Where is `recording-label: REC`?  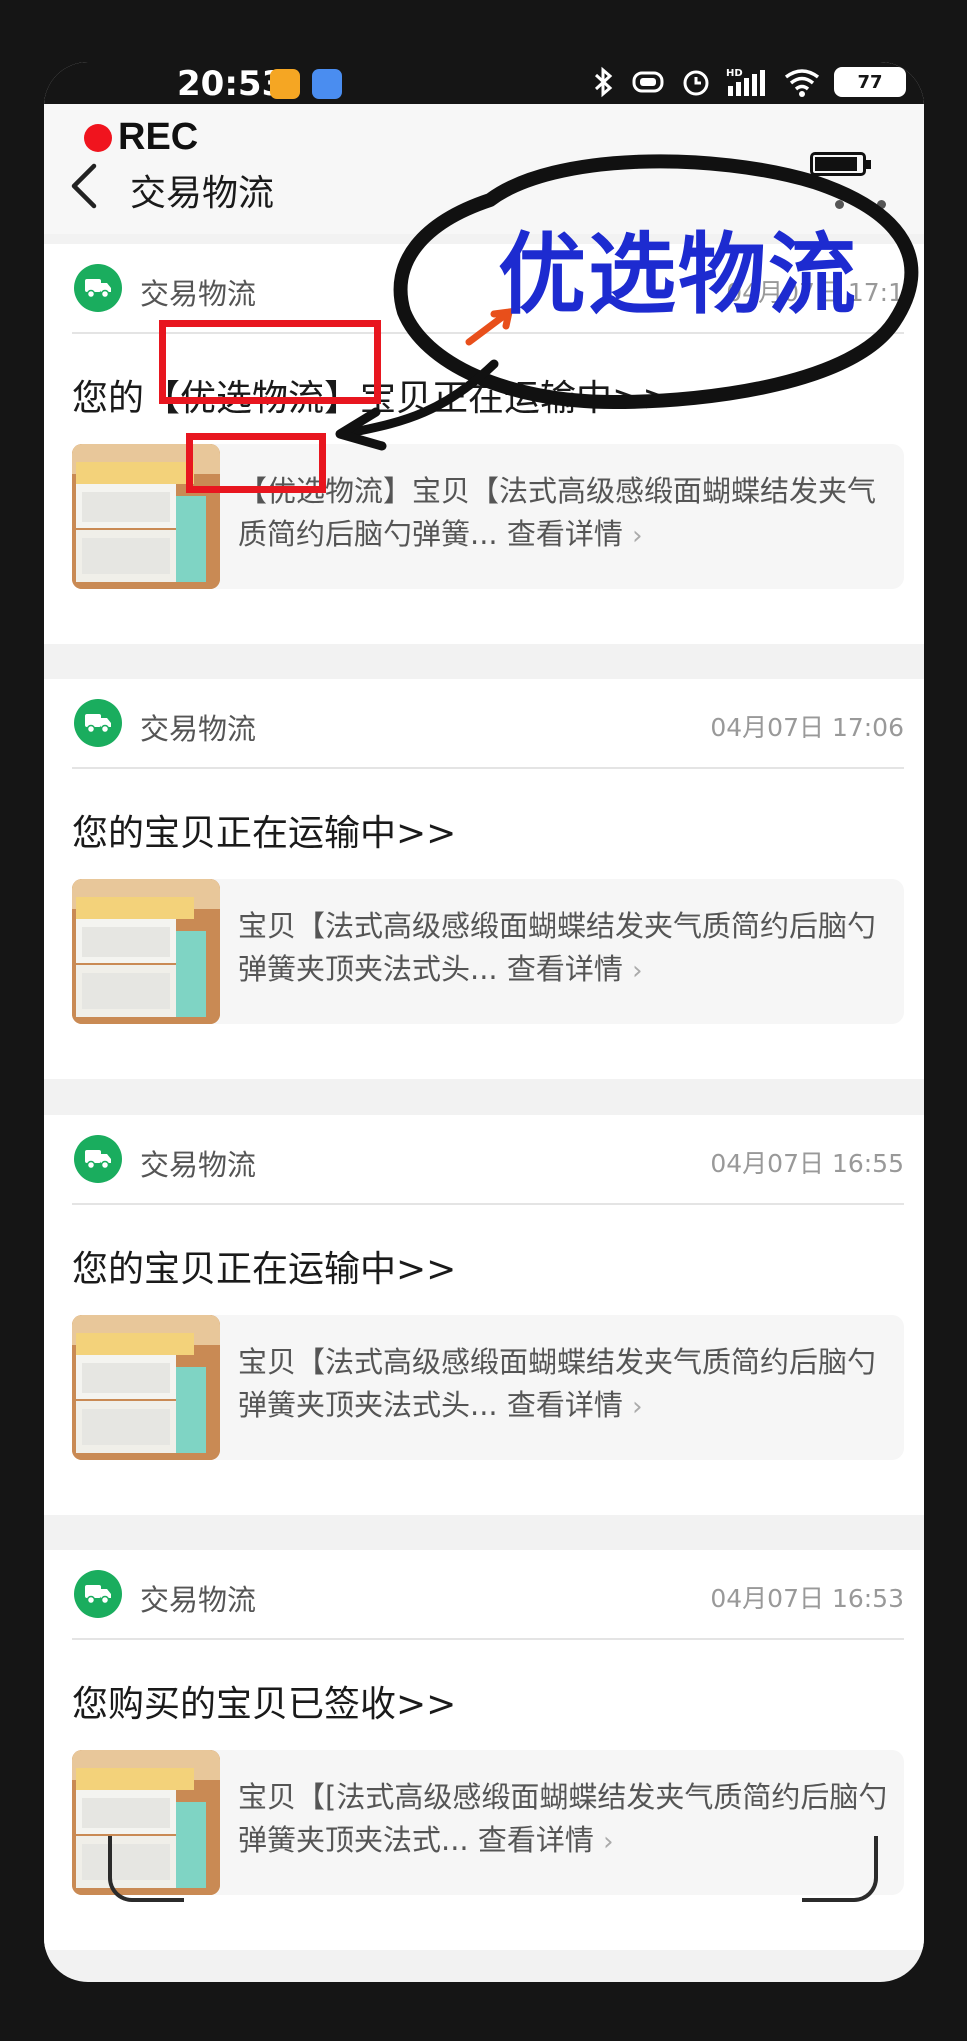
recording-label: REC is located at coordinates (158, 137).